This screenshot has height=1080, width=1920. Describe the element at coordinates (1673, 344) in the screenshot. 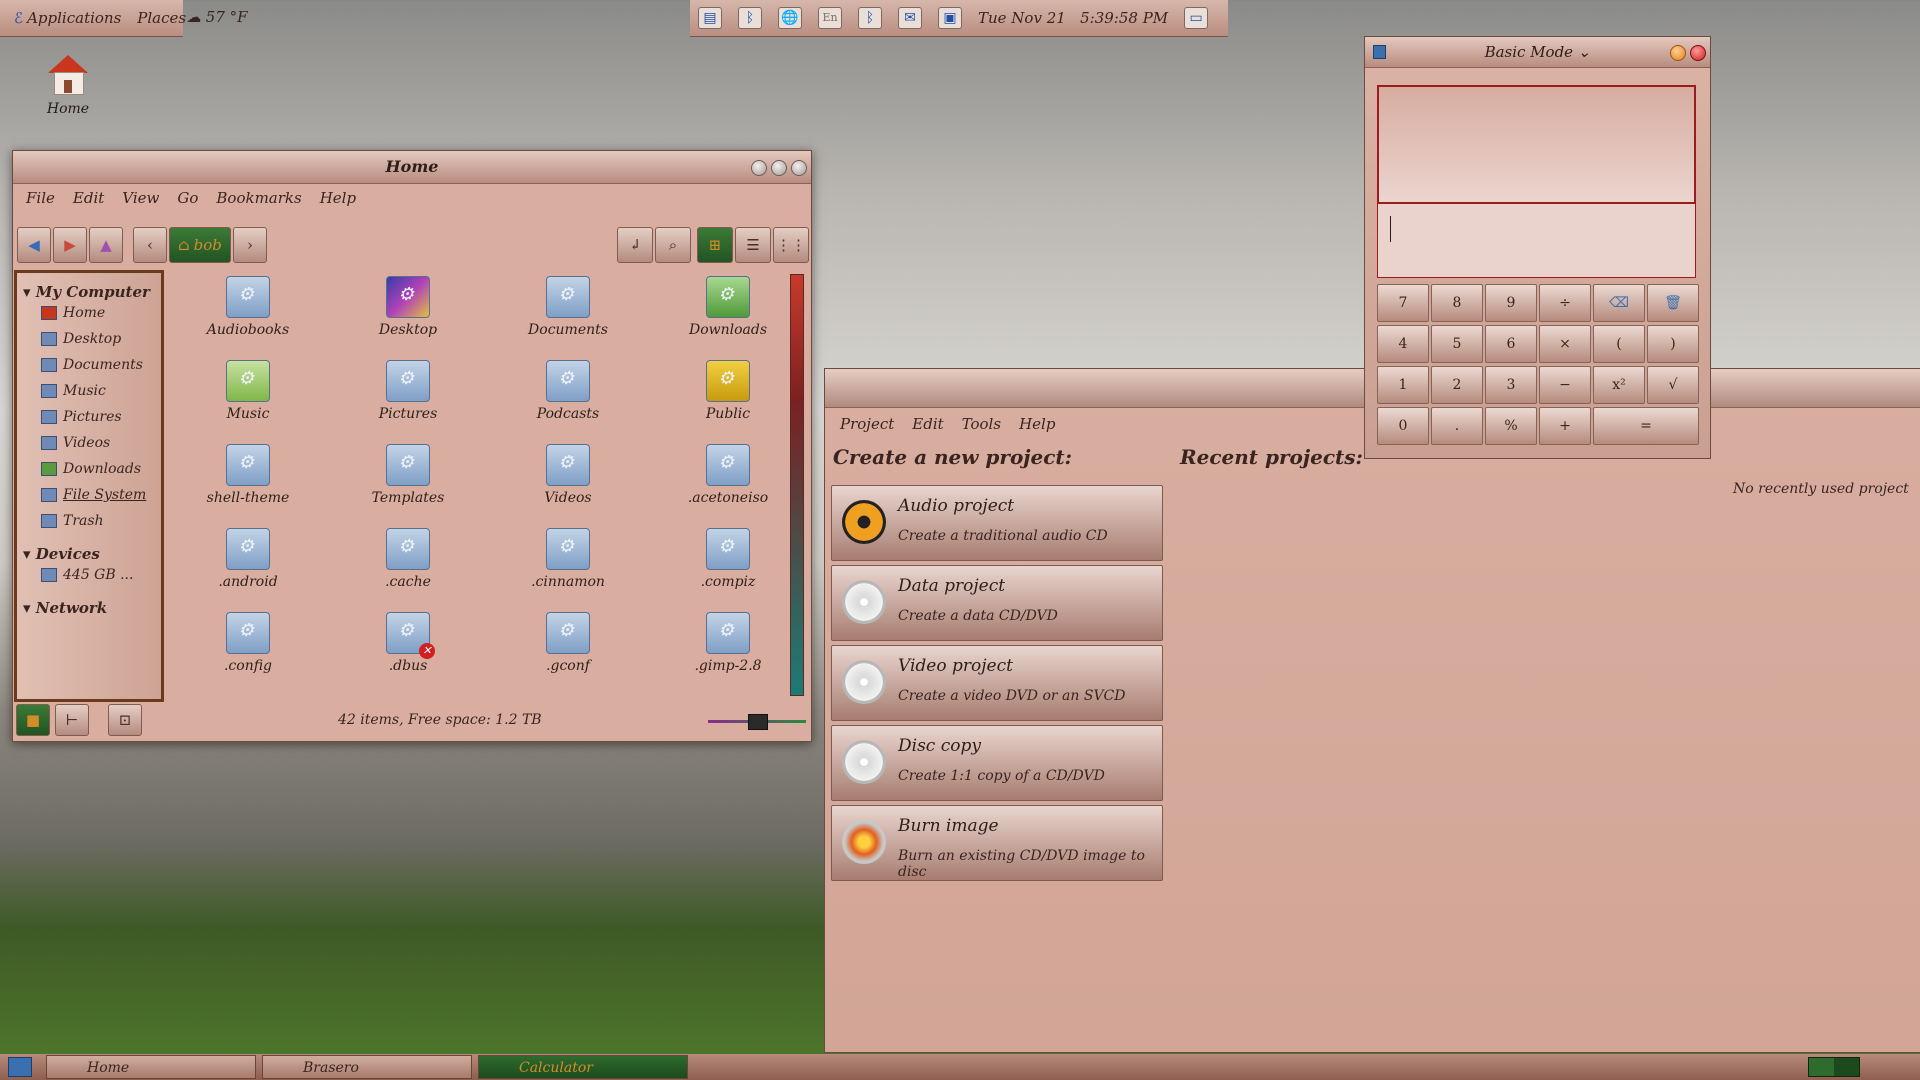

I see `key-close-paren: )` at that location.